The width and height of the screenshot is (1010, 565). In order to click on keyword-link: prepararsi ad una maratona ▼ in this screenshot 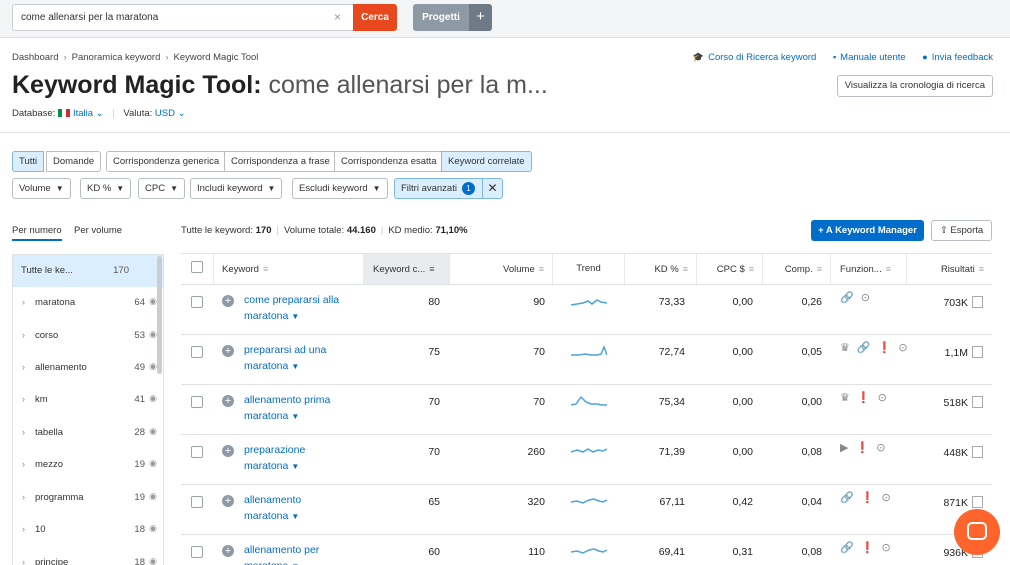, I will do `click(304, 358)`.